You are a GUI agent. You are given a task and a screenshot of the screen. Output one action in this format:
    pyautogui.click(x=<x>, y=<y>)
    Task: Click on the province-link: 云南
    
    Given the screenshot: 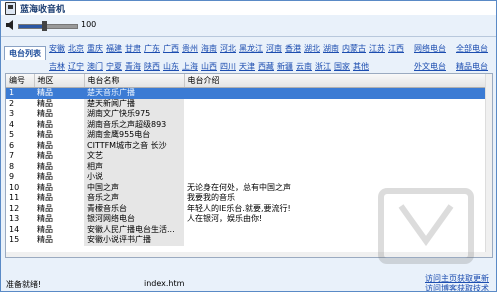 What is the action you would take?
    pyautogui.click(x=304, y=66)
    